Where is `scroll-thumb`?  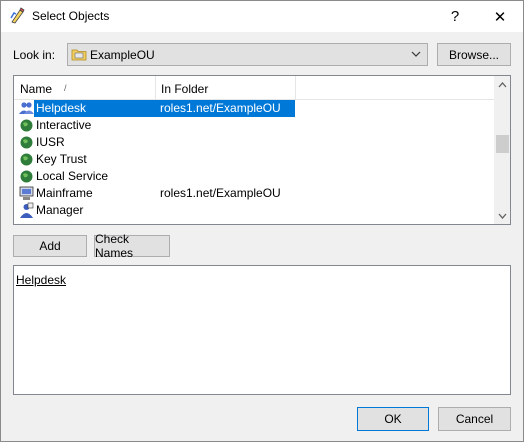
scroll-thumb is located at coordinates (502, 144).